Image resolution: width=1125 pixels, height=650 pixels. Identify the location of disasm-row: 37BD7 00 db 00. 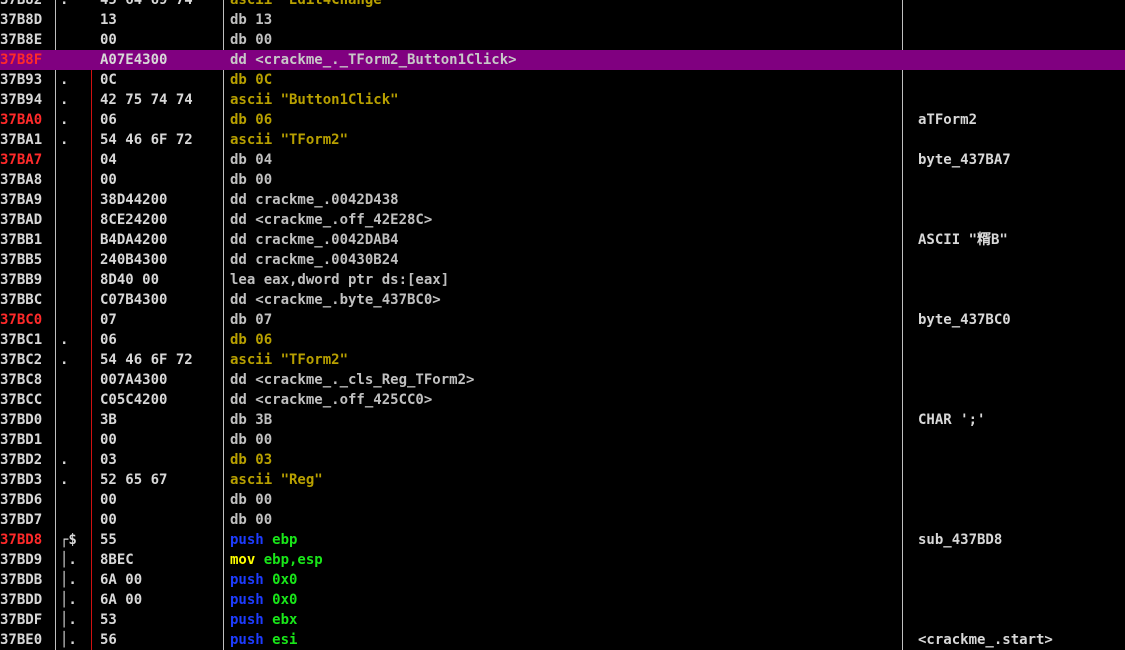
(562, 520).